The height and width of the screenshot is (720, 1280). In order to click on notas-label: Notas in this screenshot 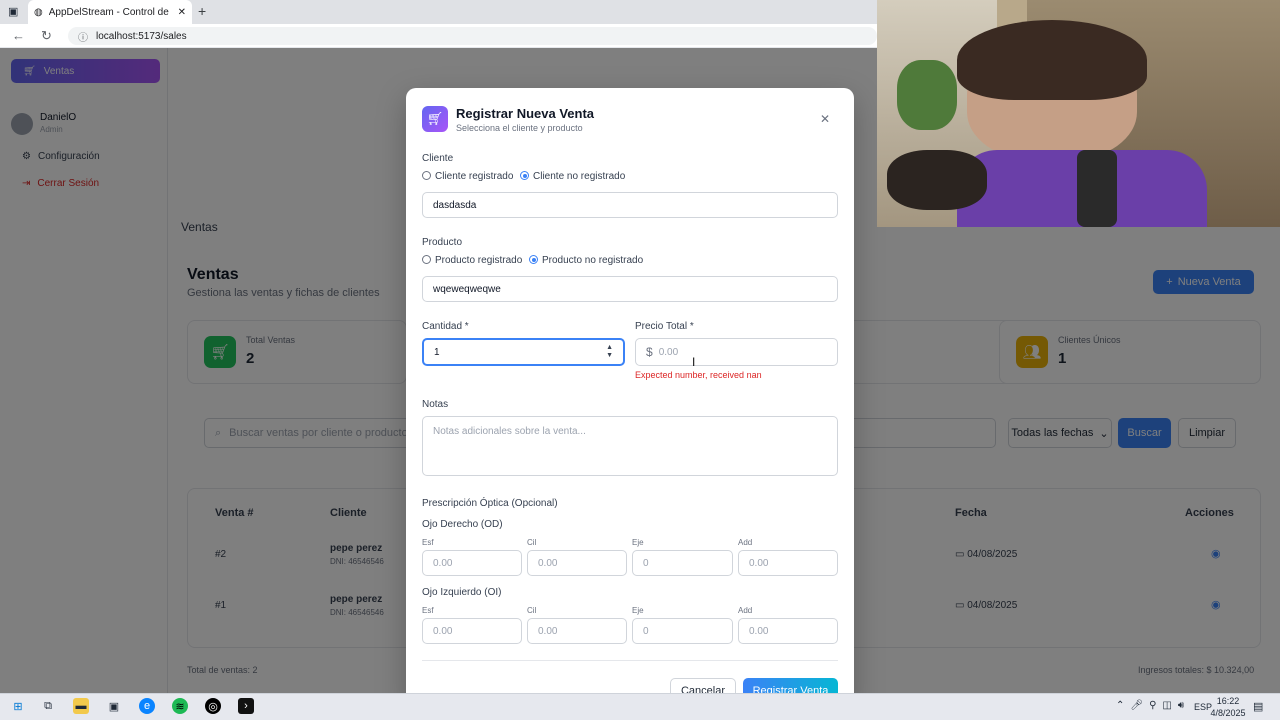, I will do `click(435, 404)`.